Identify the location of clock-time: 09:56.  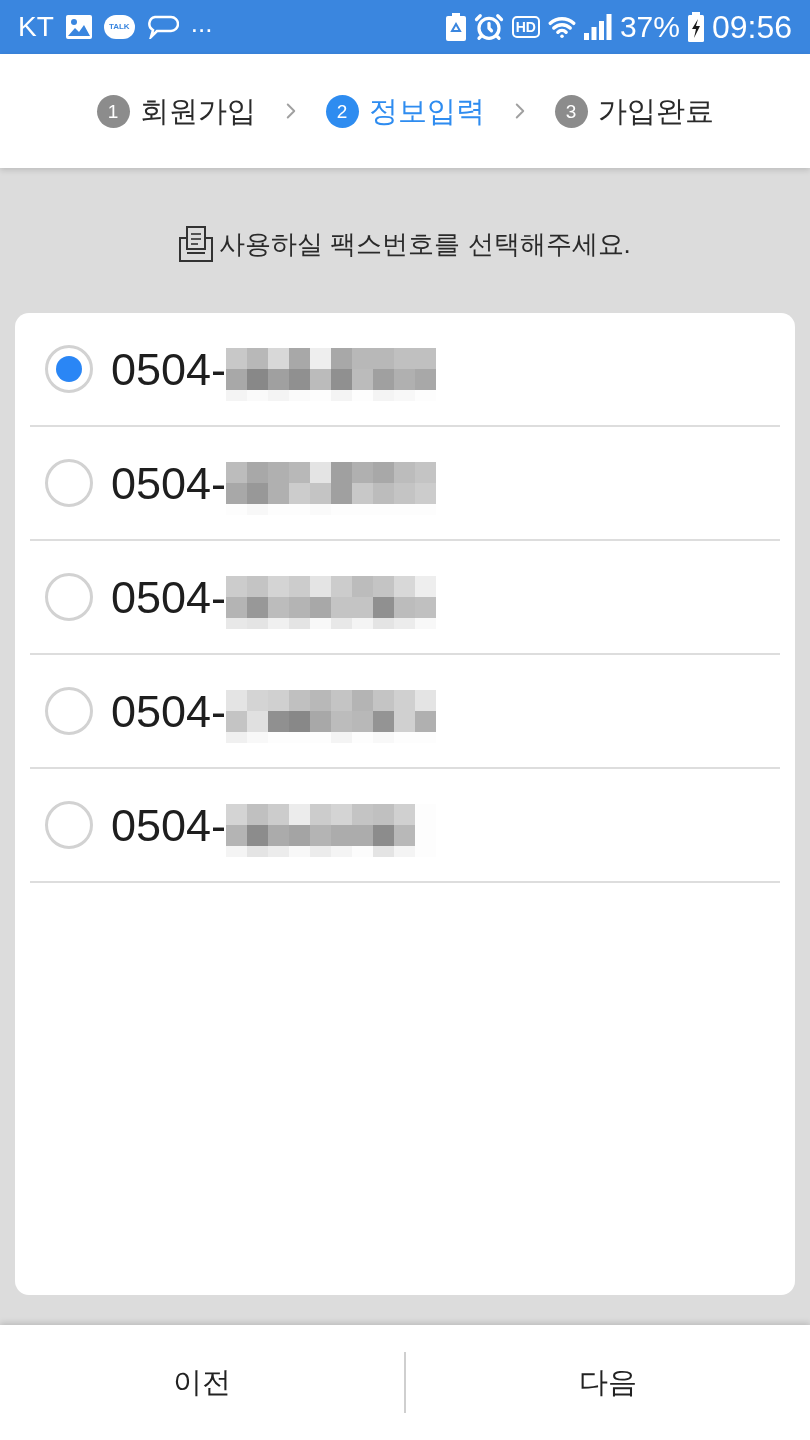
(751, 27).